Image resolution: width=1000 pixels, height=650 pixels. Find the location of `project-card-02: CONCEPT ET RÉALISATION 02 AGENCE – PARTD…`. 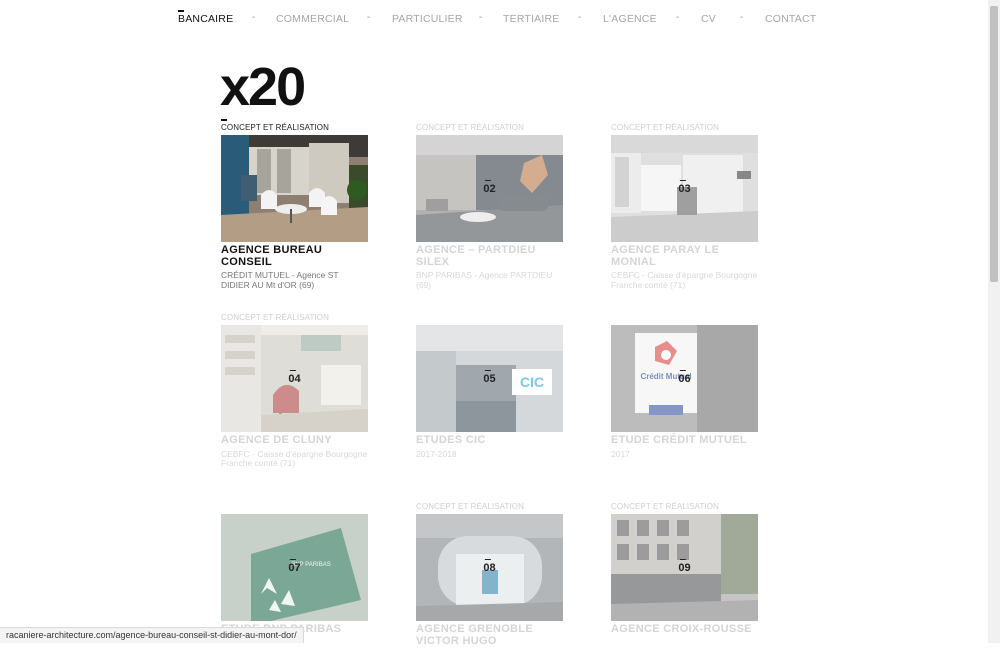

project-card-02: CONCEPT ET RÉALISATION 02 AGENCE – PARTD… is located at coordinates (490, 206).